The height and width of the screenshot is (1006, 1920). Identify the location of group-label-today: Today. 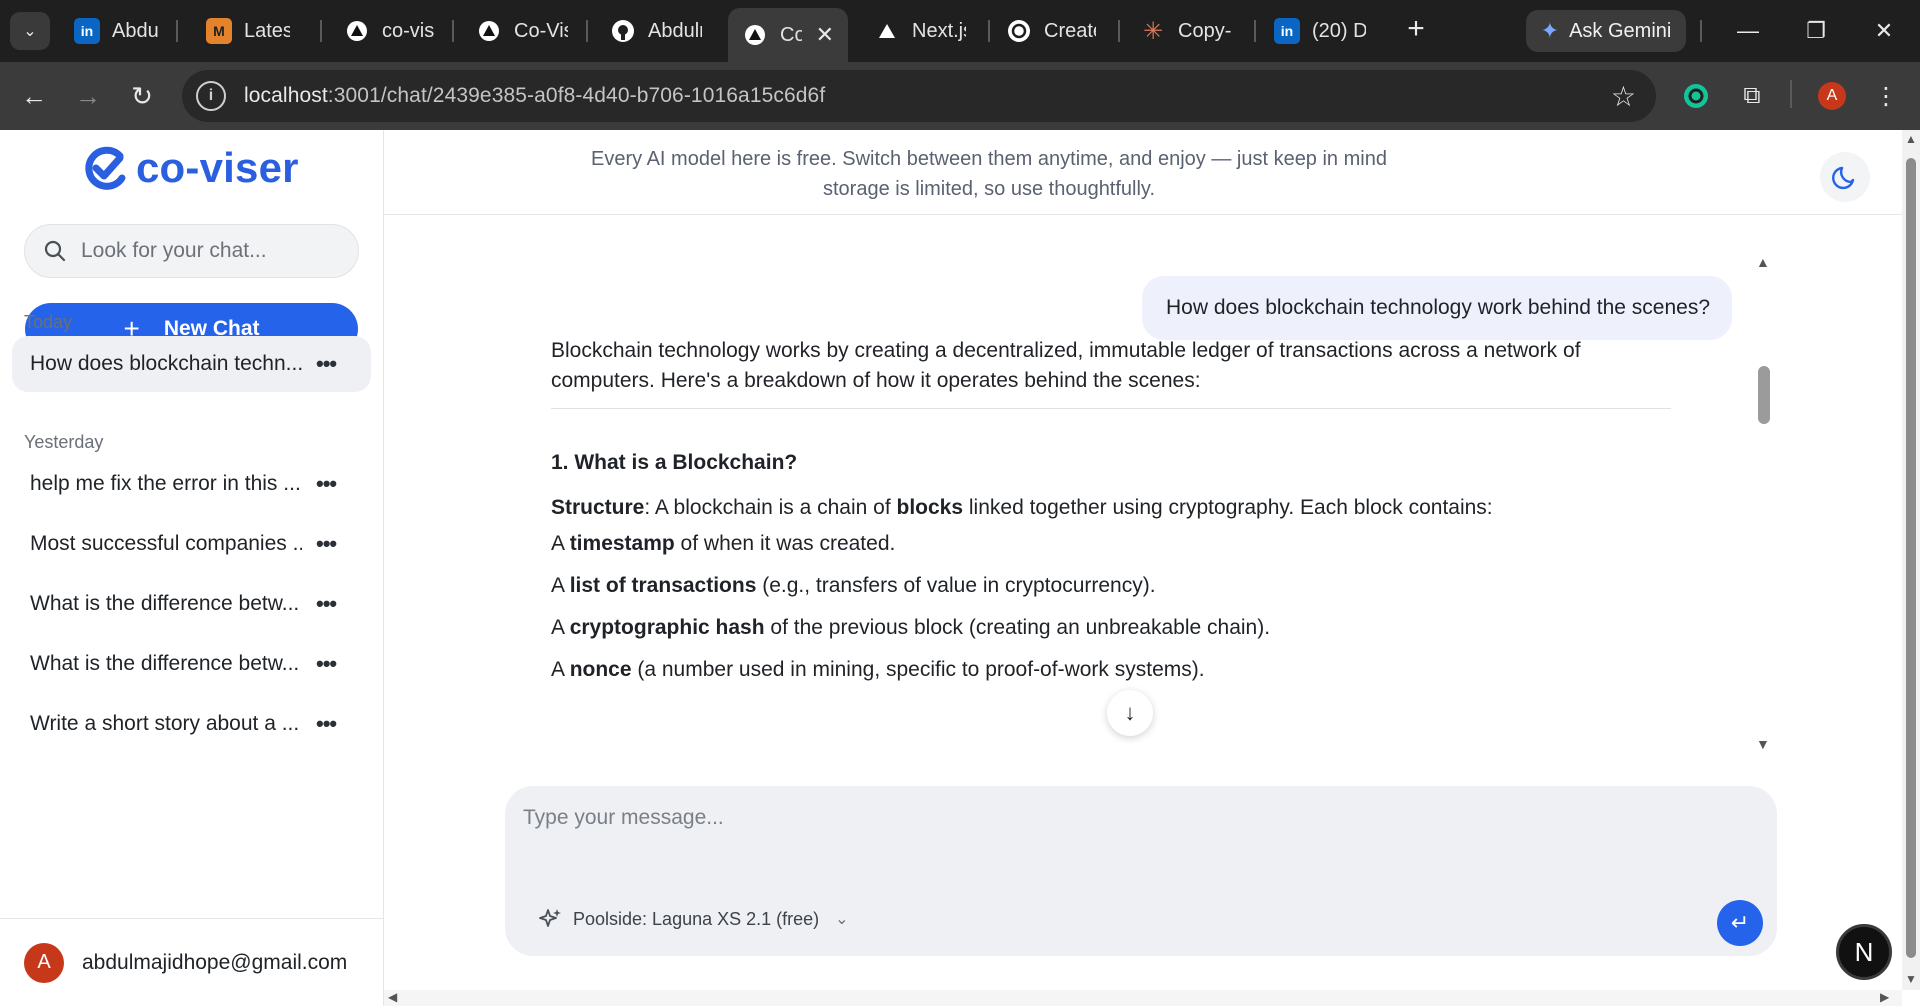
(48, 322).